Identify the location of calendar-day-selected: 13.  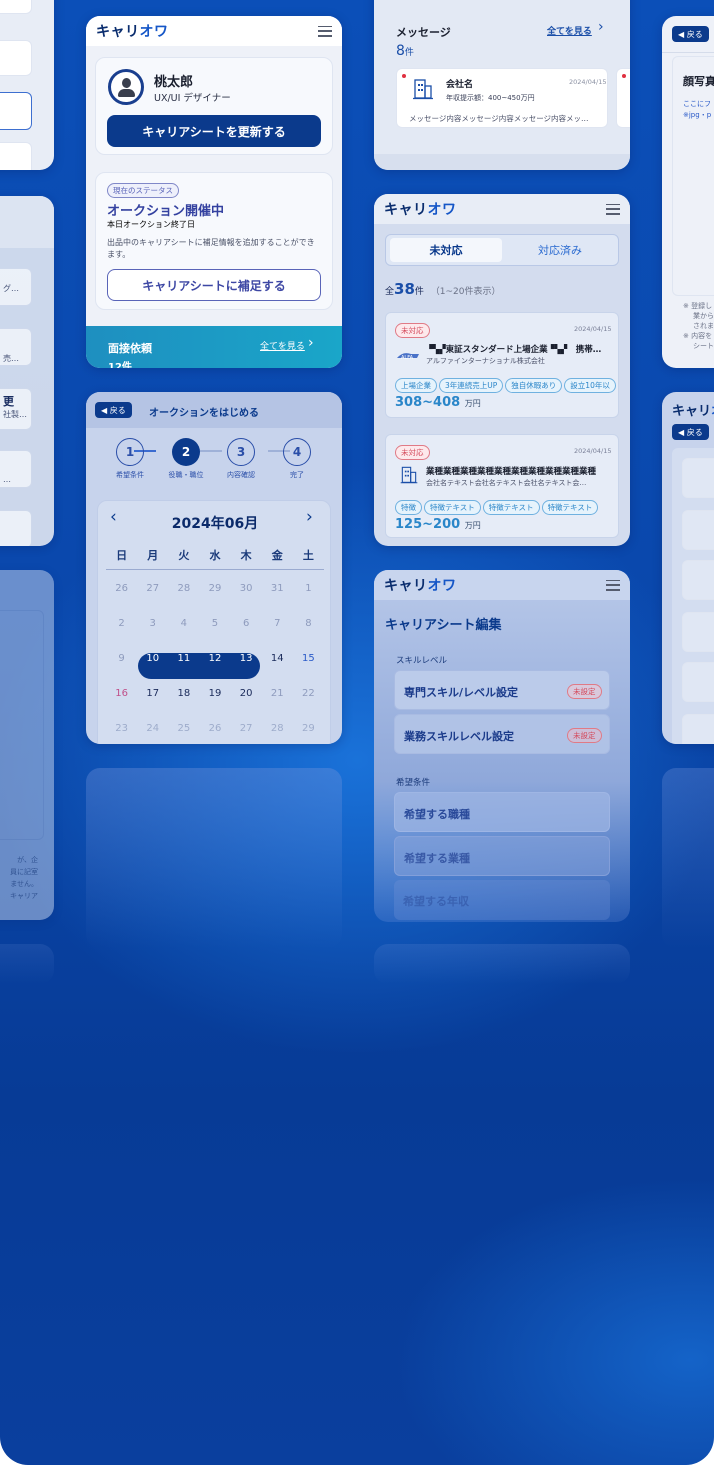
(246, 670).